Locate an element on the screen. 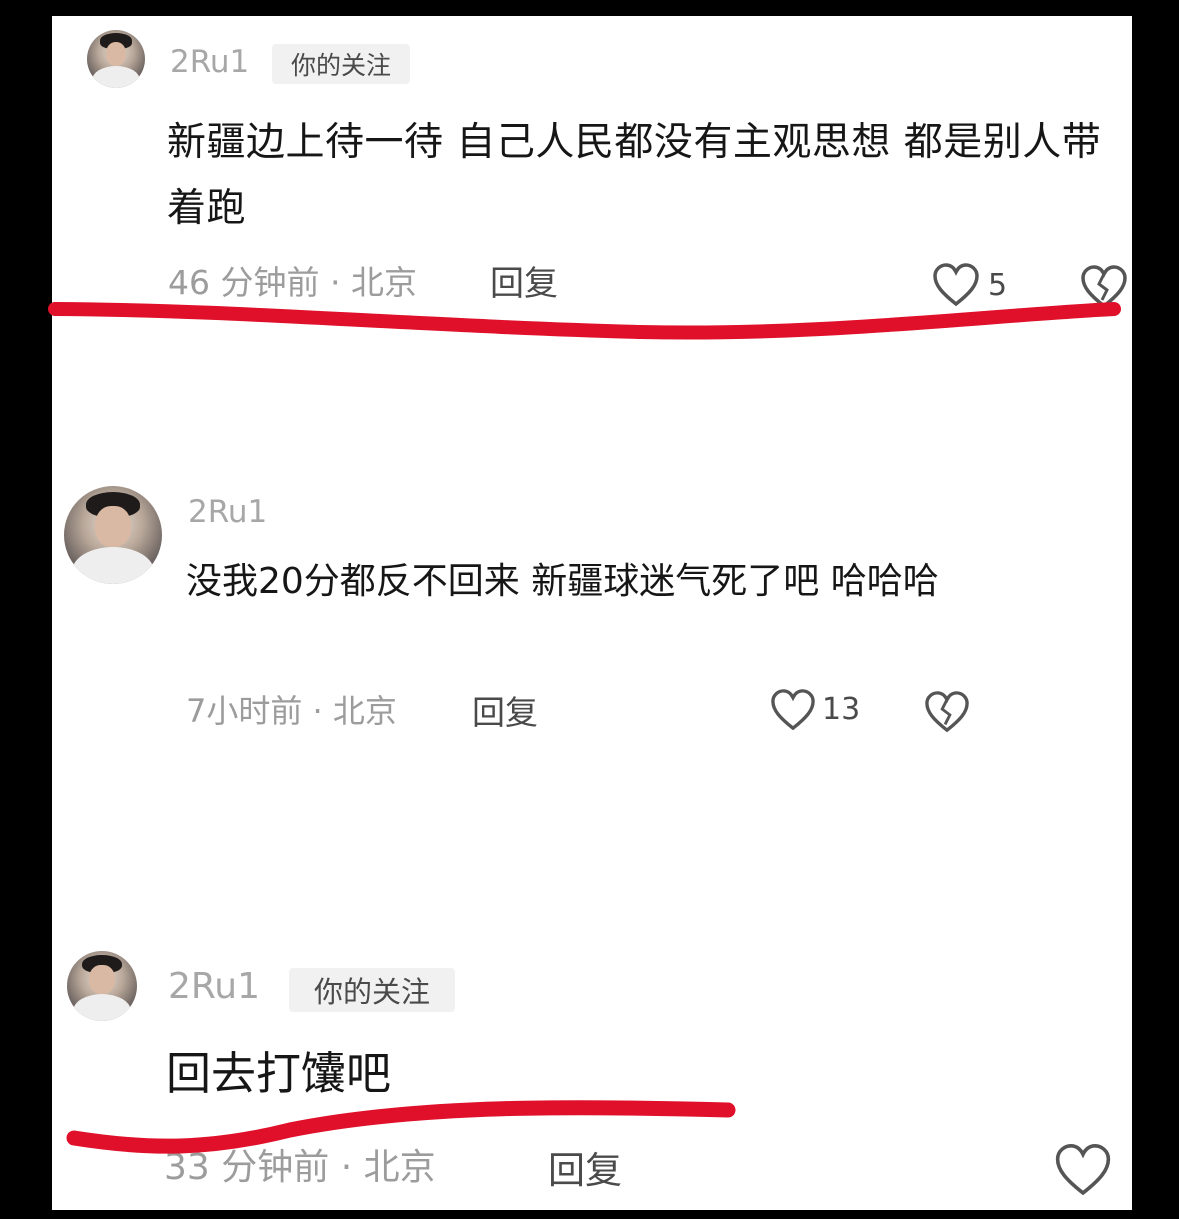  comment-time-location-3: 33 分钟前 · 北京 is located at coordinates (300, 1167).